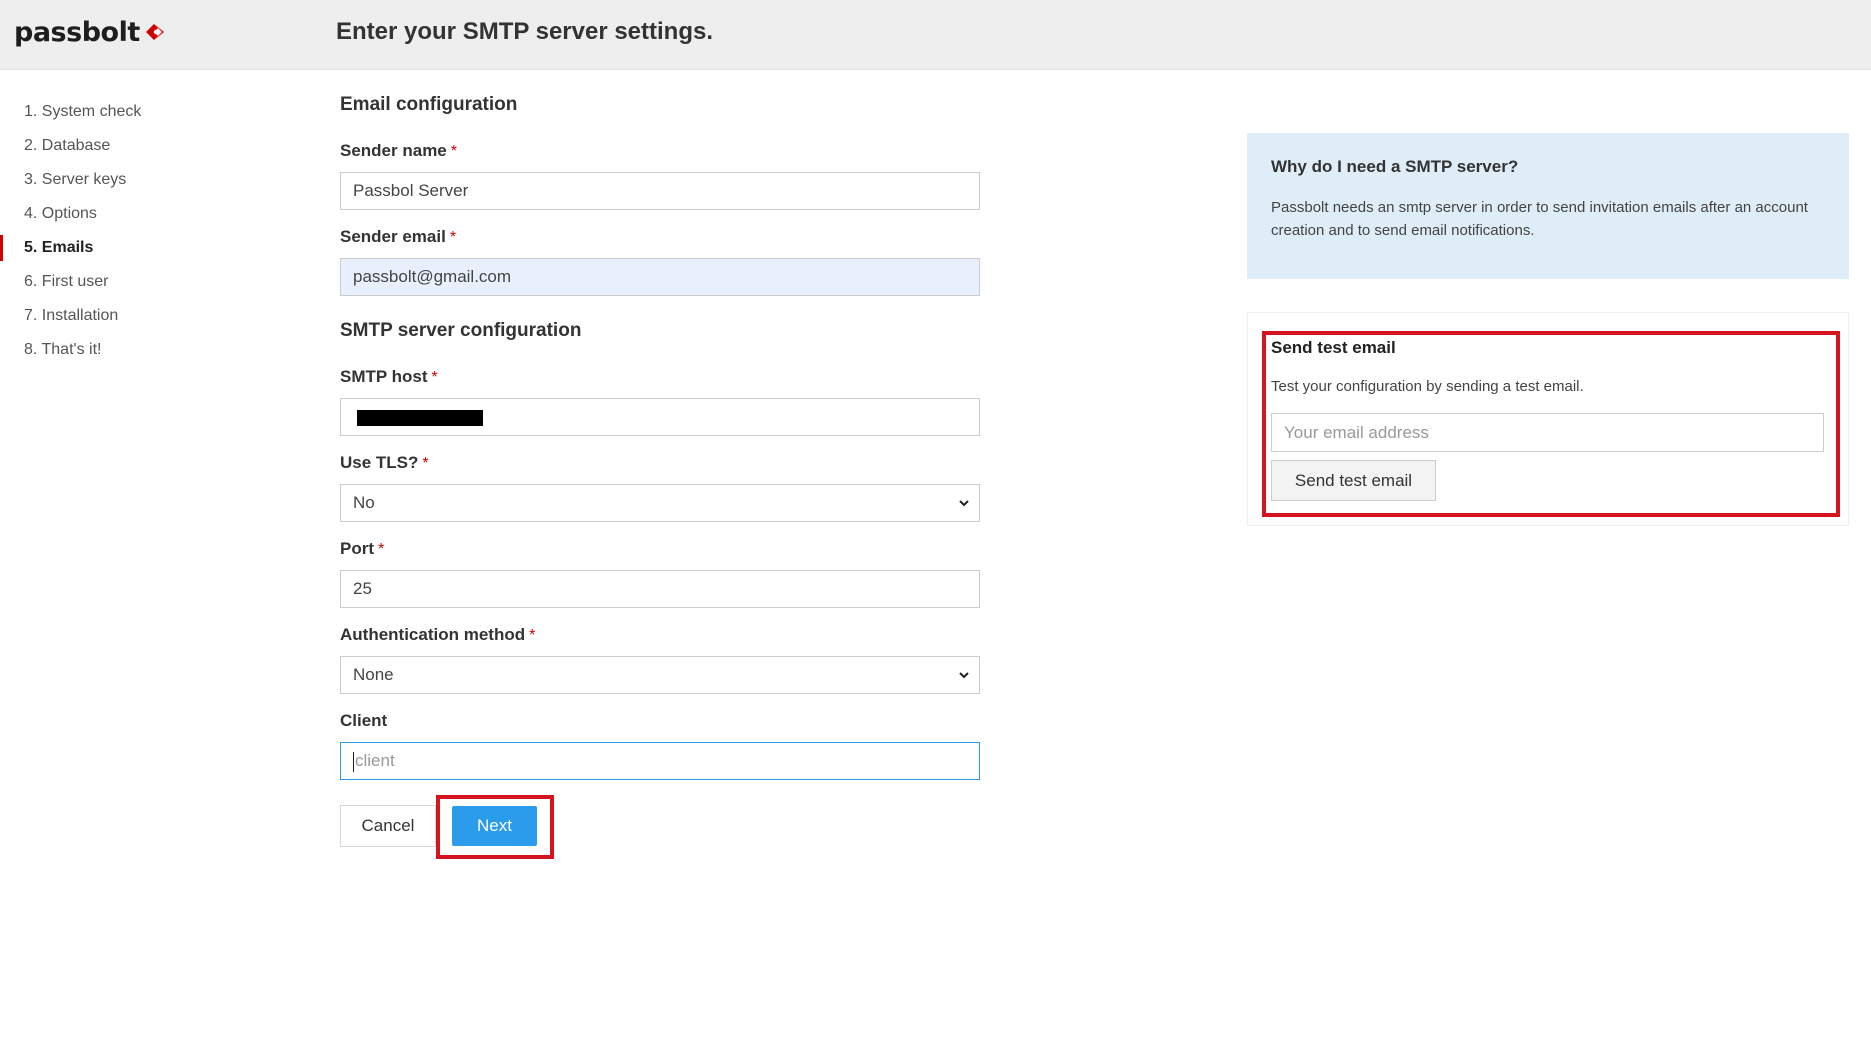  Describe the element at coordinates (1333, 347) in the screenshot. I see `send-test-email-title: Send test email` at that location.